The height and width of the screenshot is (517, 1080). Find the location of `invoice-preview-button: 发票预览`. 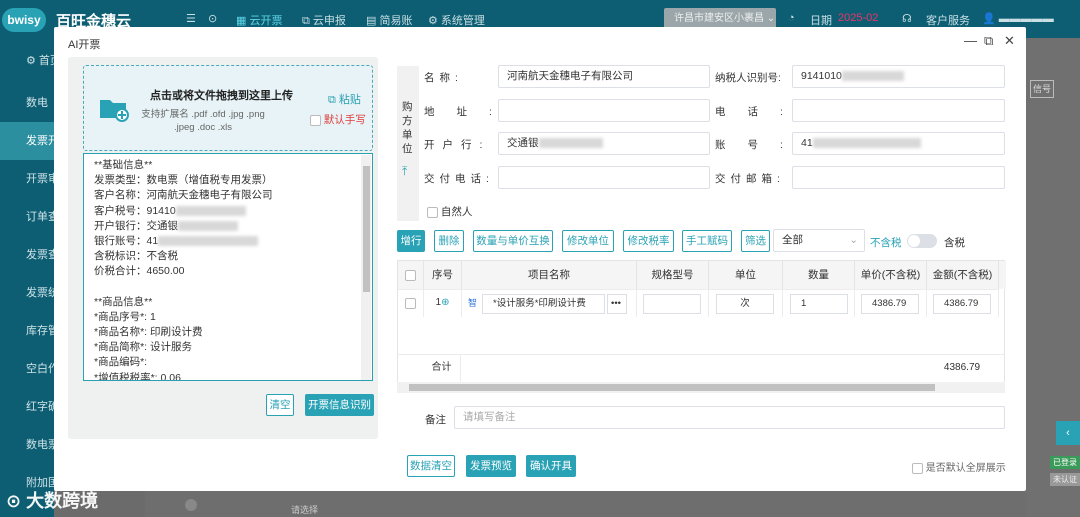

invoice-preview-button: 发票预览 is located at coordinates (491, 466).